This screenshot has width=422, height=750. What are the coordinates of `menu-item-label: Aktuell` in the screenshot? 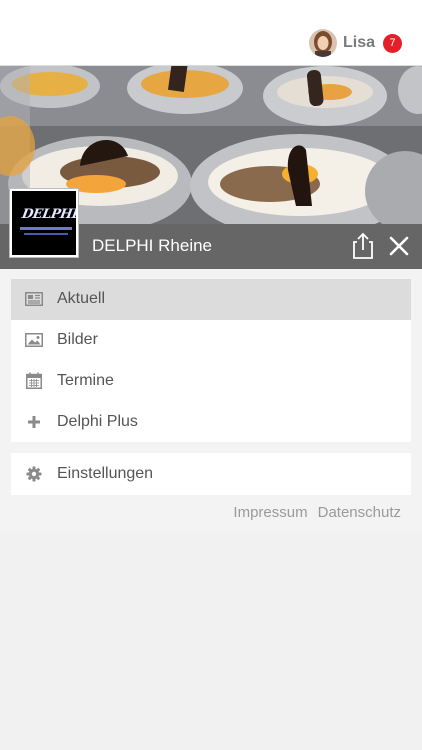 It's located at (81, 299).